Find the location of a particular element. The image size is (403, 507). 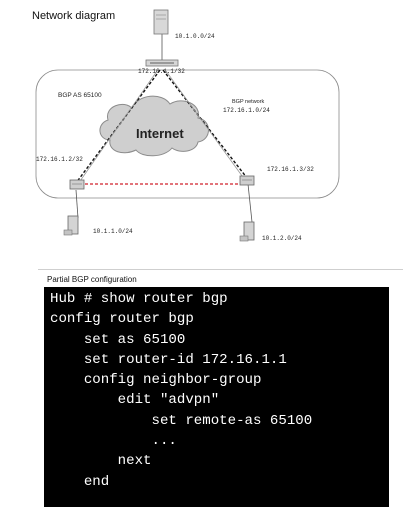

cli-line: set router-id 172.16.1.1 is located at coordinates (168, 359).